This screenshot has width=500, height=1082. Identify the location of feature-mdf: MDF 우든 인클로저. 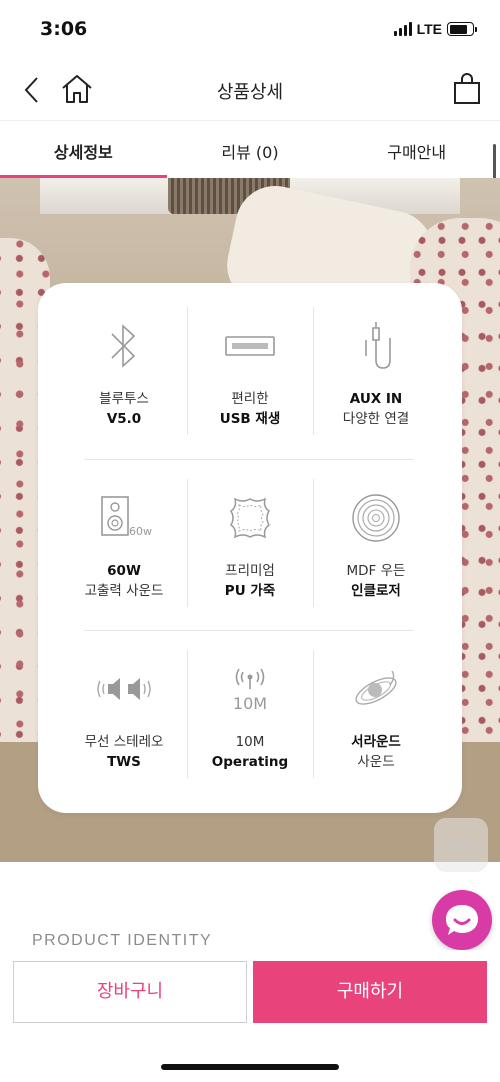
(376, 543).